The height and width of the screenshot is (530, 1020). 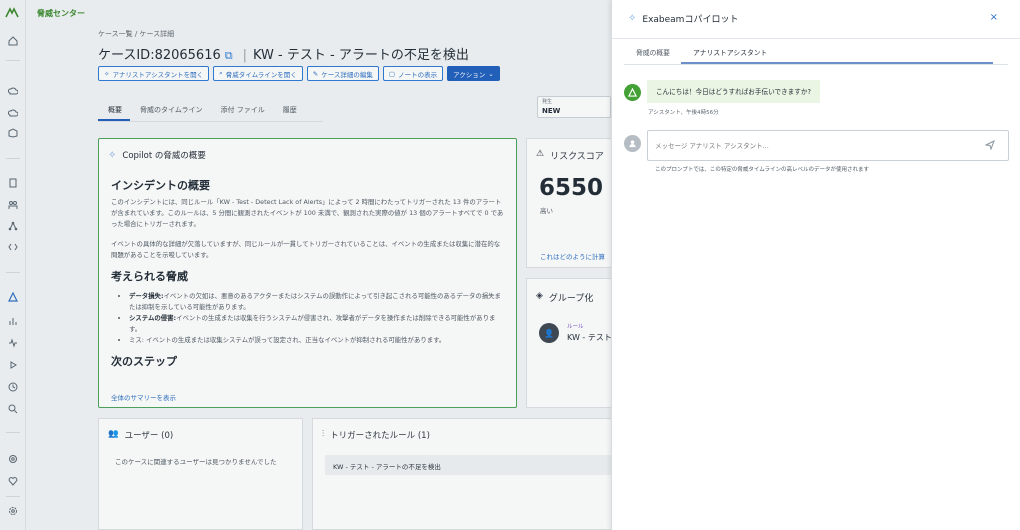 I want to click on tab-analyst-assistant: アナリストアシスタント, so click(x=836, y=54).